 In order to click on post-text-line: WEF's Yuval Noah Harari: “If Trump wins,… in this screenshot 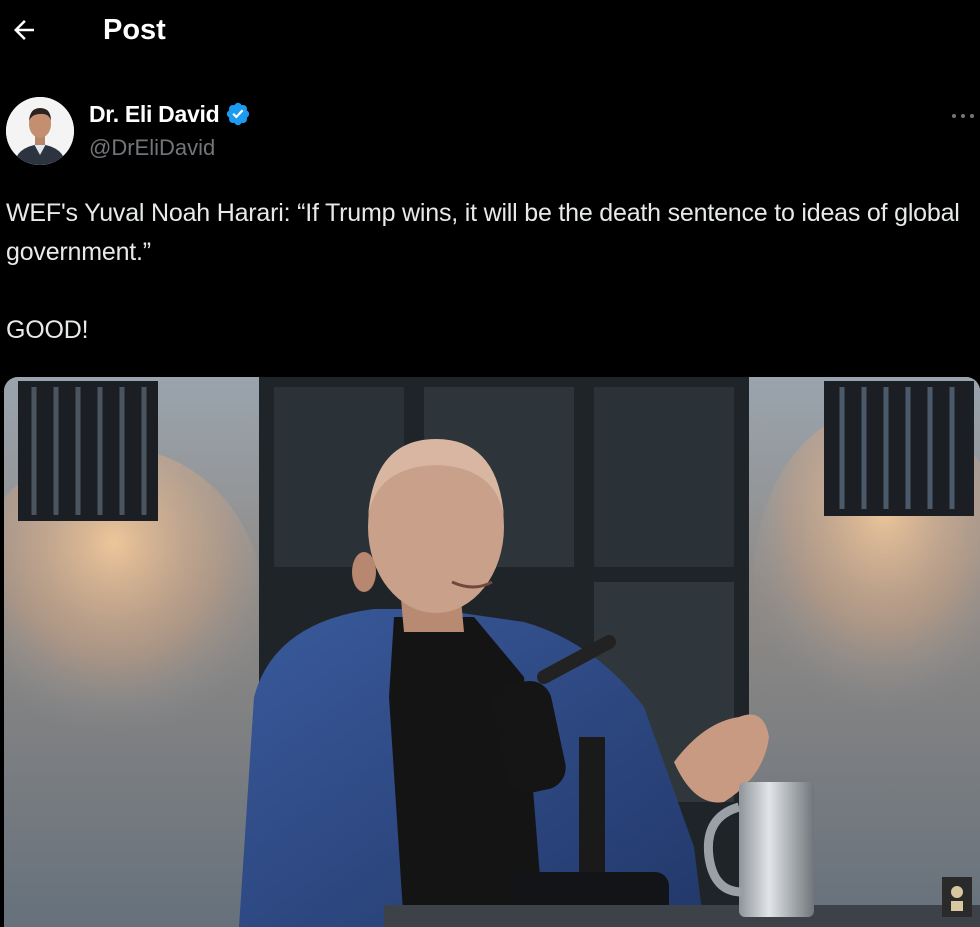, I will do `click(483, 232)`.